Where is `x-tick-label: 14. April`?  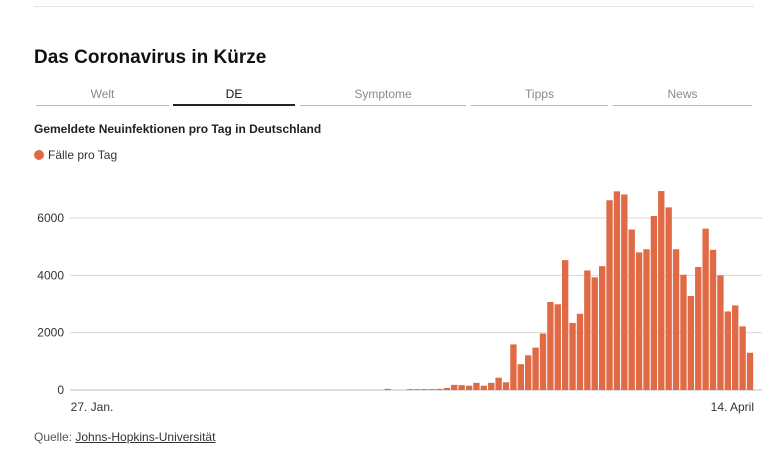
x-tick-label: 14. April is located at coordinates (732, 407).